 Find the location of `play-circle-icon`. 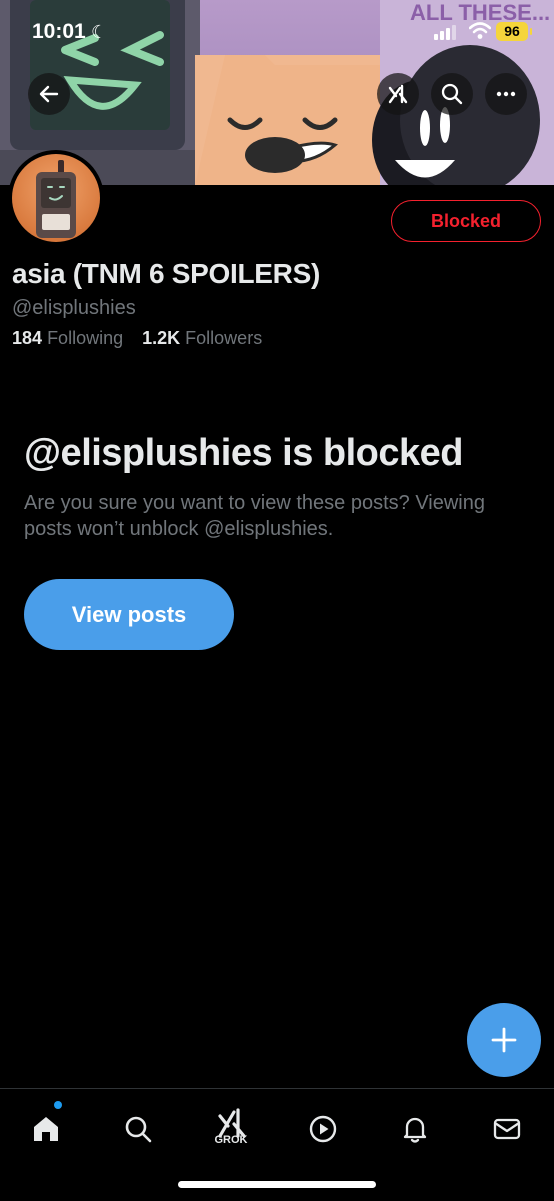

play-circle-icon is located at coordinates (323, 1129).